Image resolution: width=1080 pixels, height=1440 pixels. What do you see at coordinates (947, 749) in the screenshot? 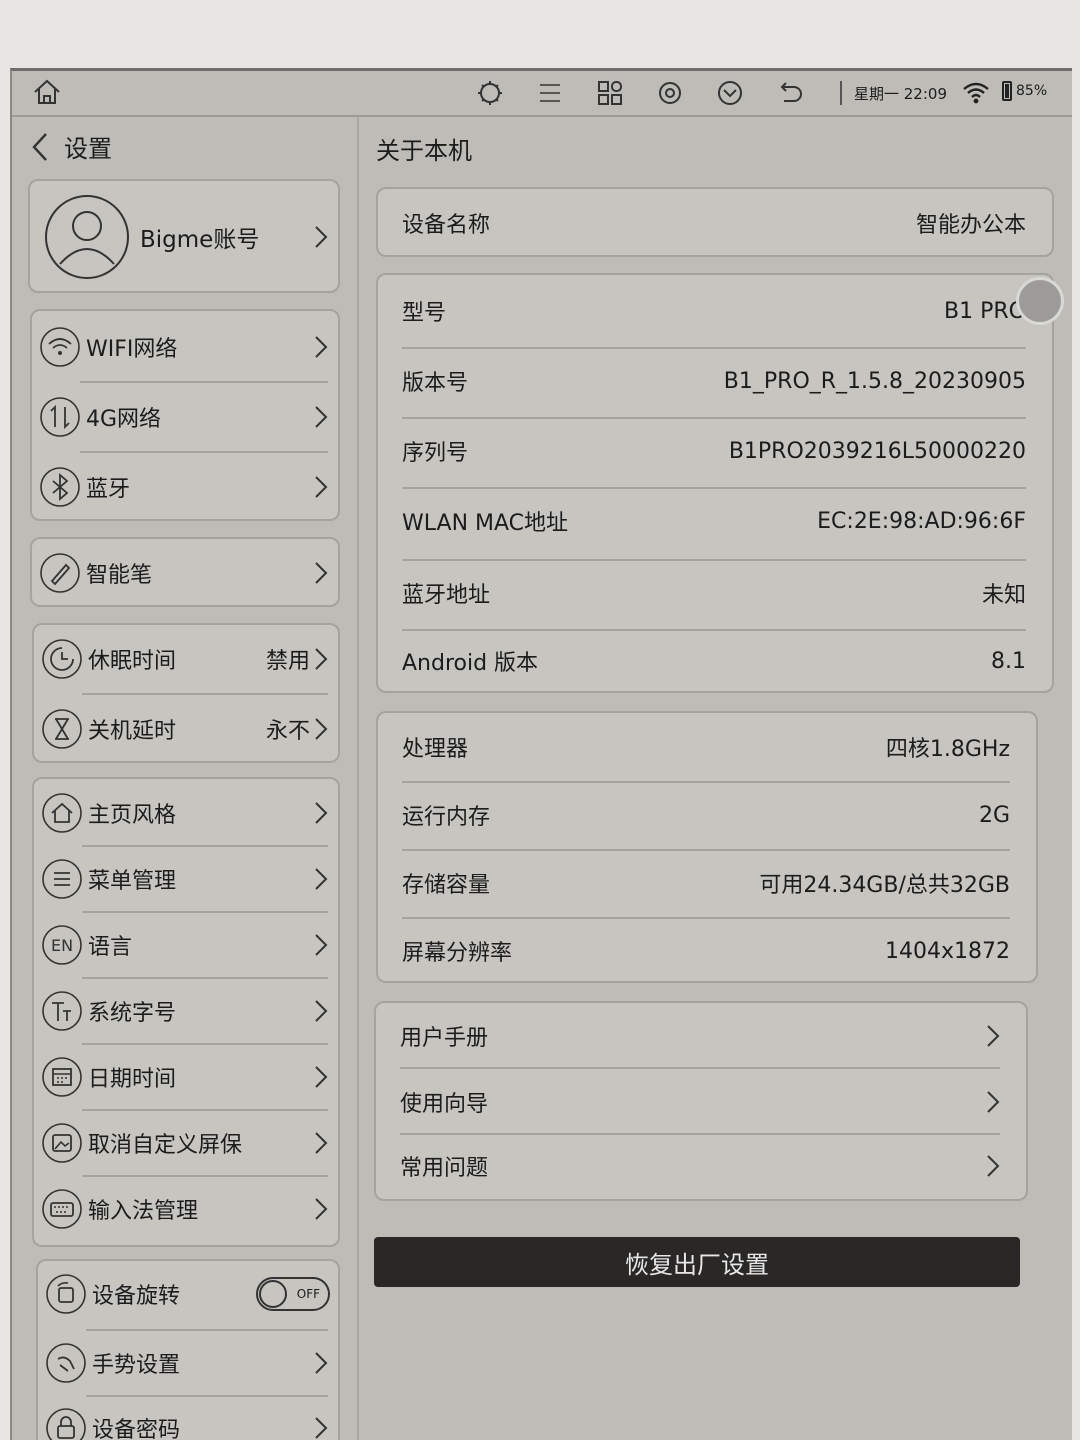
I see `hardware-value: 四核1.8GHz` at bounding box center [947, 749].